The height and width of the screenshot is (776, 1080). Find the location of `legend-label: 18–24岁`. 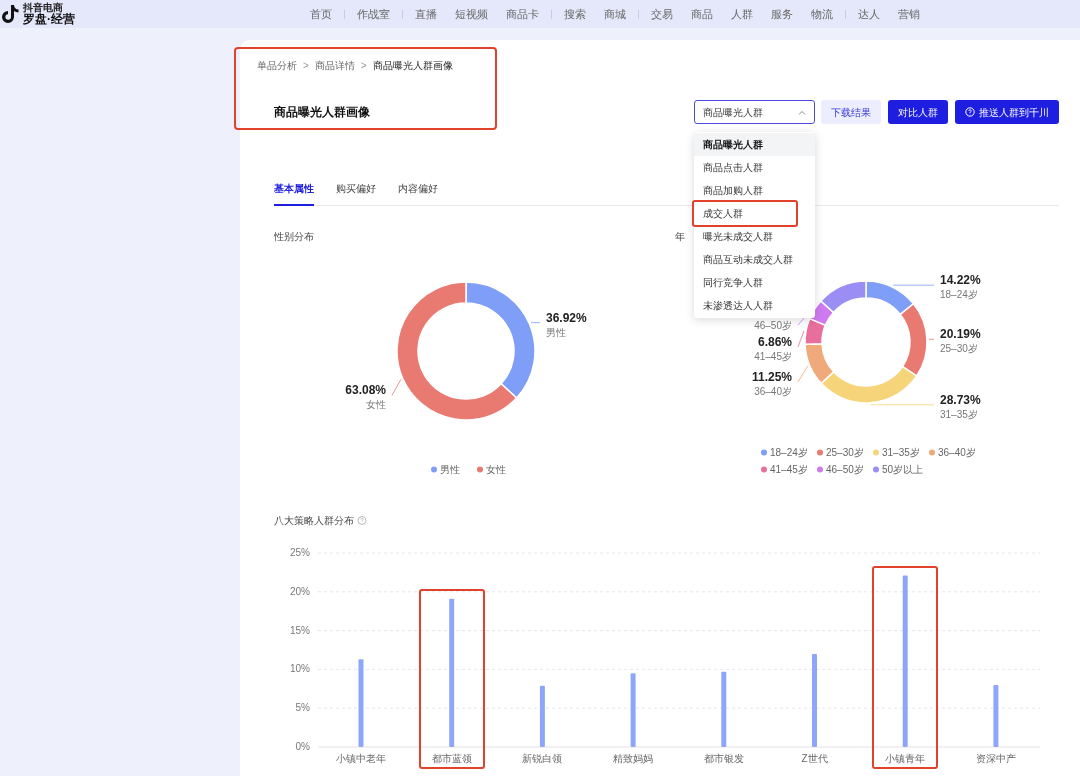

legend-label: 18–24岁 is located at coordinates (789, 452).